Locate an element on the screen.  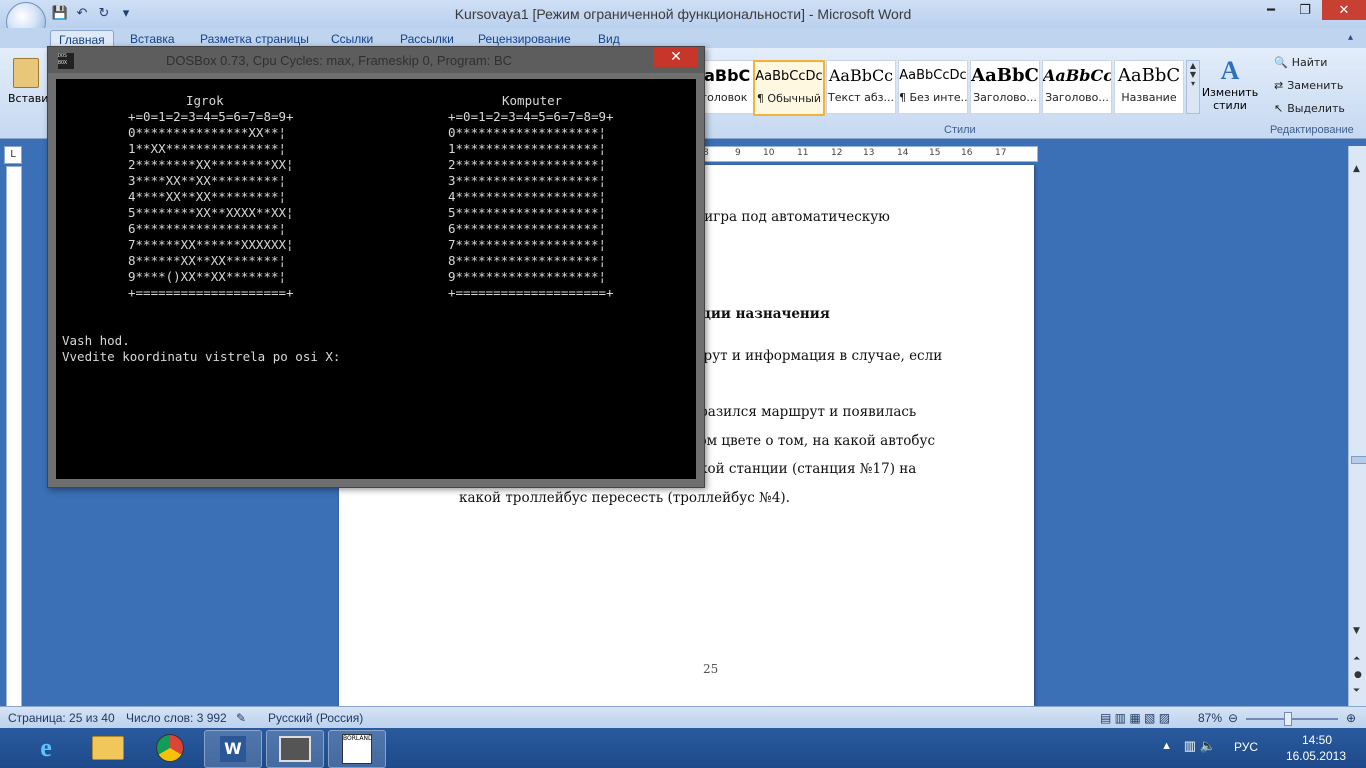
window-controls: ━ ❐ ✕ is located at coordinates (1310, 10).